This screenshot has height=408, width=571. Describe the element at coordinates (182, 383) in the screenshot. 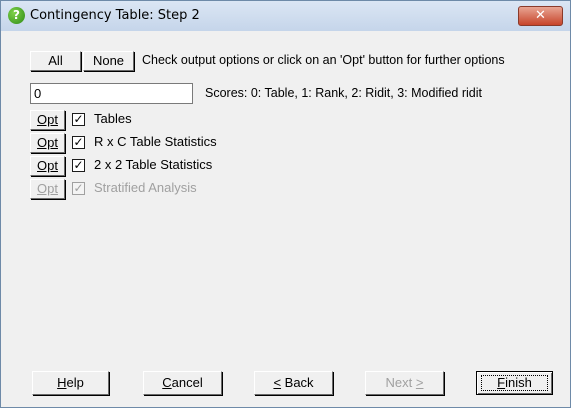

I see `cancel-button: Cancel` at that location.